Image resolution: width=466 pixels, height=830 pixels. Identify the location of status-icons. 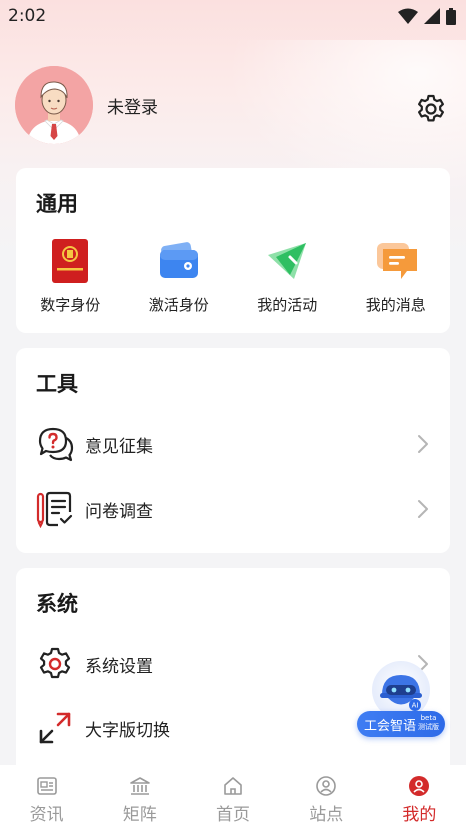
(427, 16).